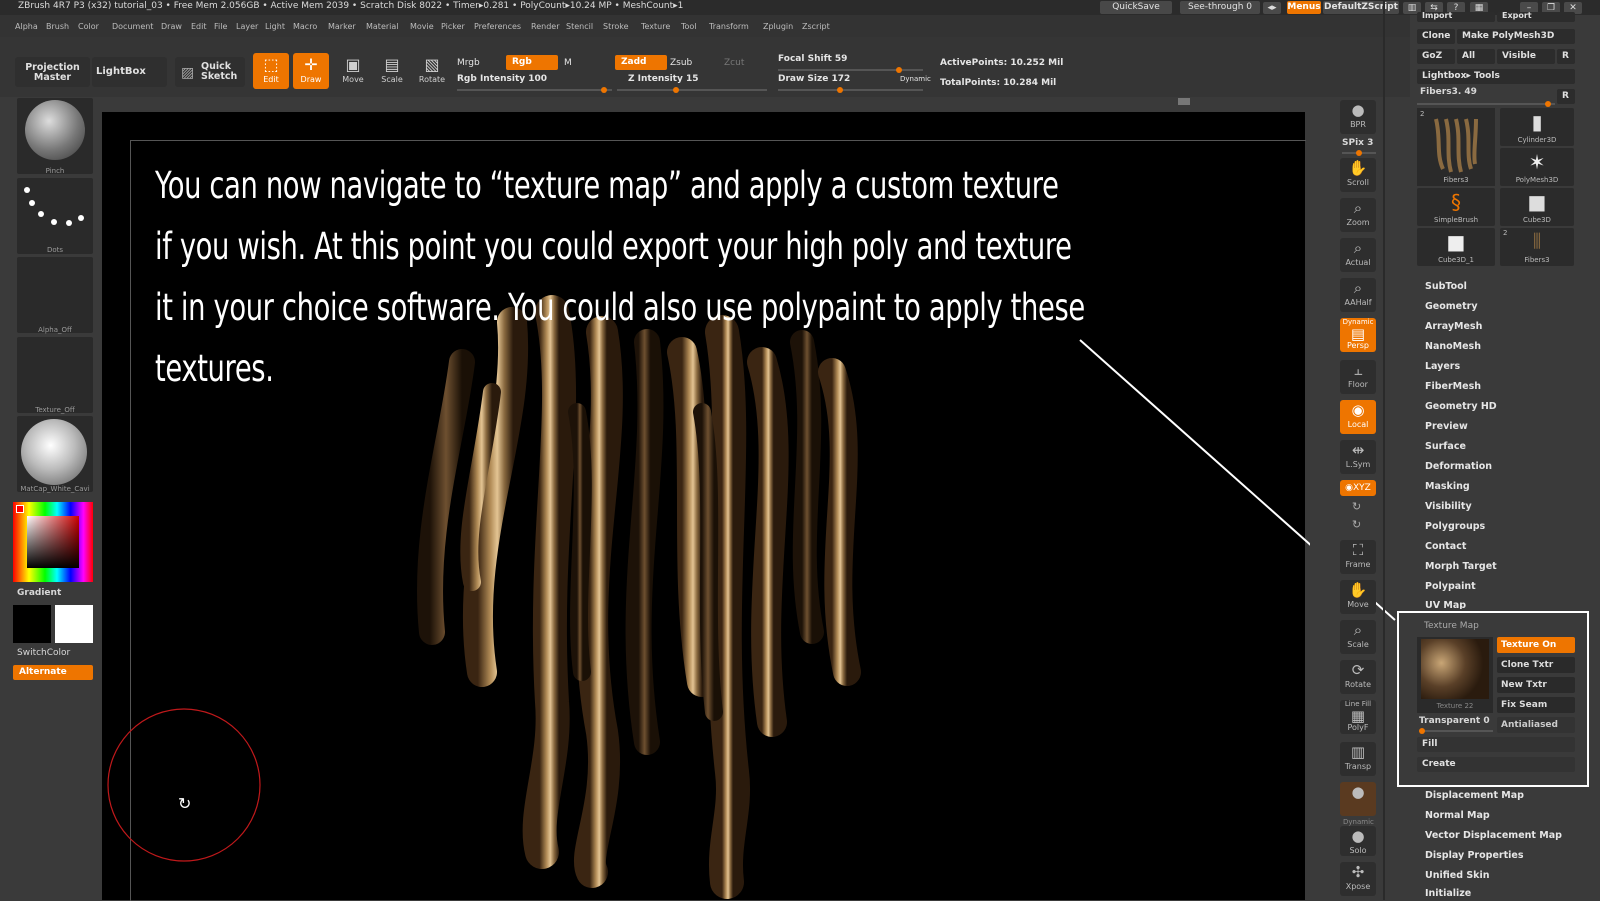 The image size is (1600, 901). Describe the element at coordinates (1496, 76) in the screenshot. I see `lightbox-tools-button: Lightbox▸ Tools` at that location.